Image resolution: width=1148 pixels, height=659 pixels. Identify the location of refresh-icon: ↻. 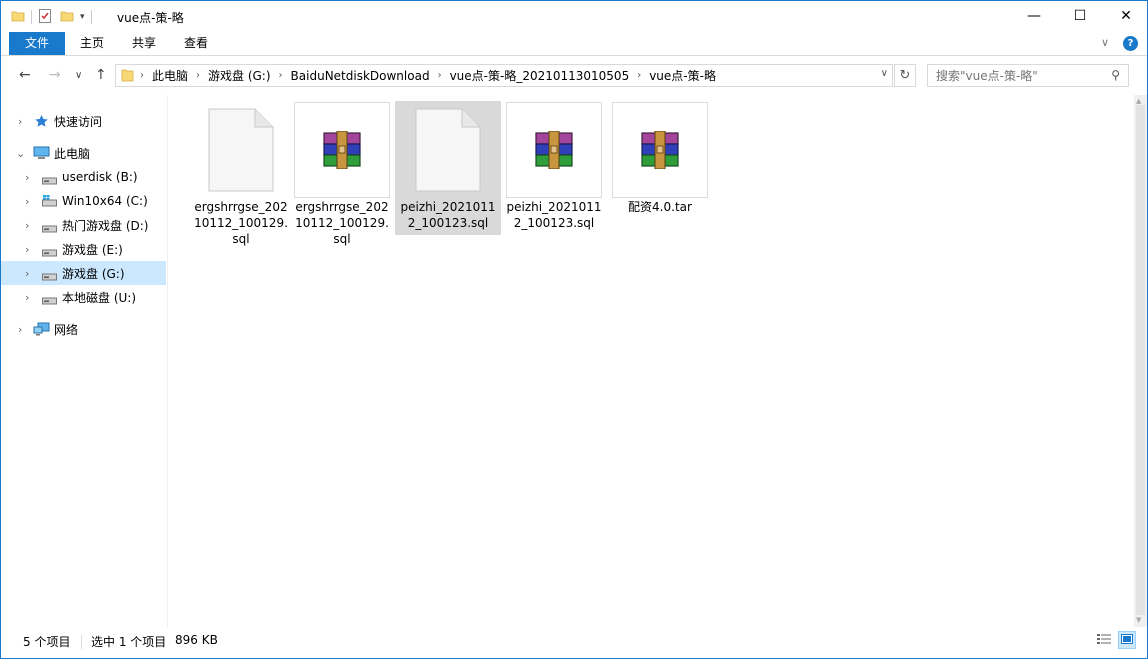
(905, 75).